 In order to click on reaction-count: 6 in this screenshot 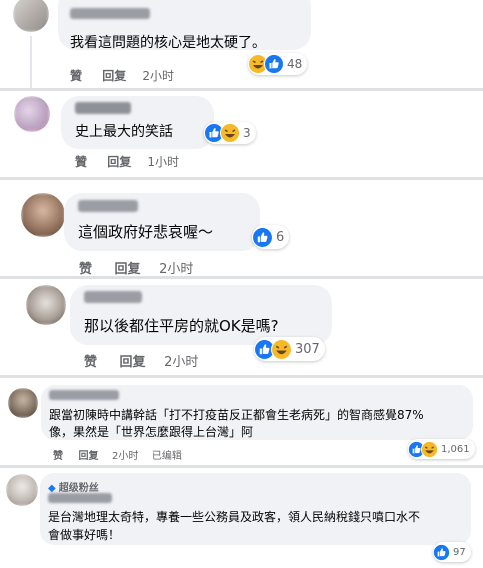, I will do `click(280, 237)`.